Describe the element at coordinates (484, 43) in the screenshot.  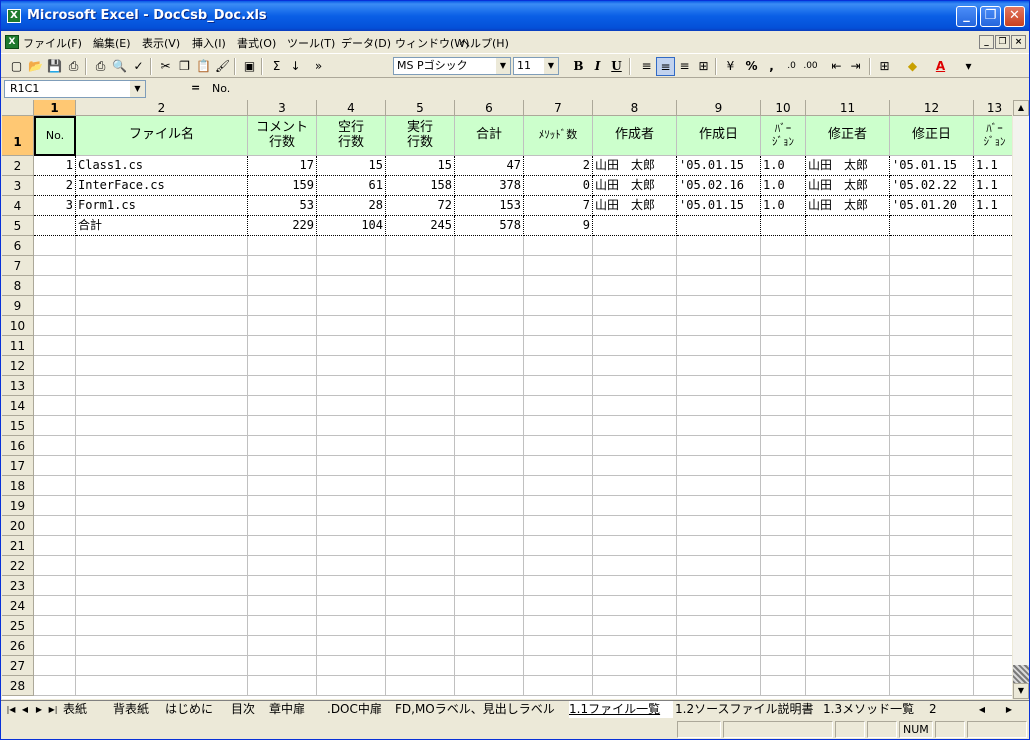
I see `menu-help: ヘルプ(H)` at that location.